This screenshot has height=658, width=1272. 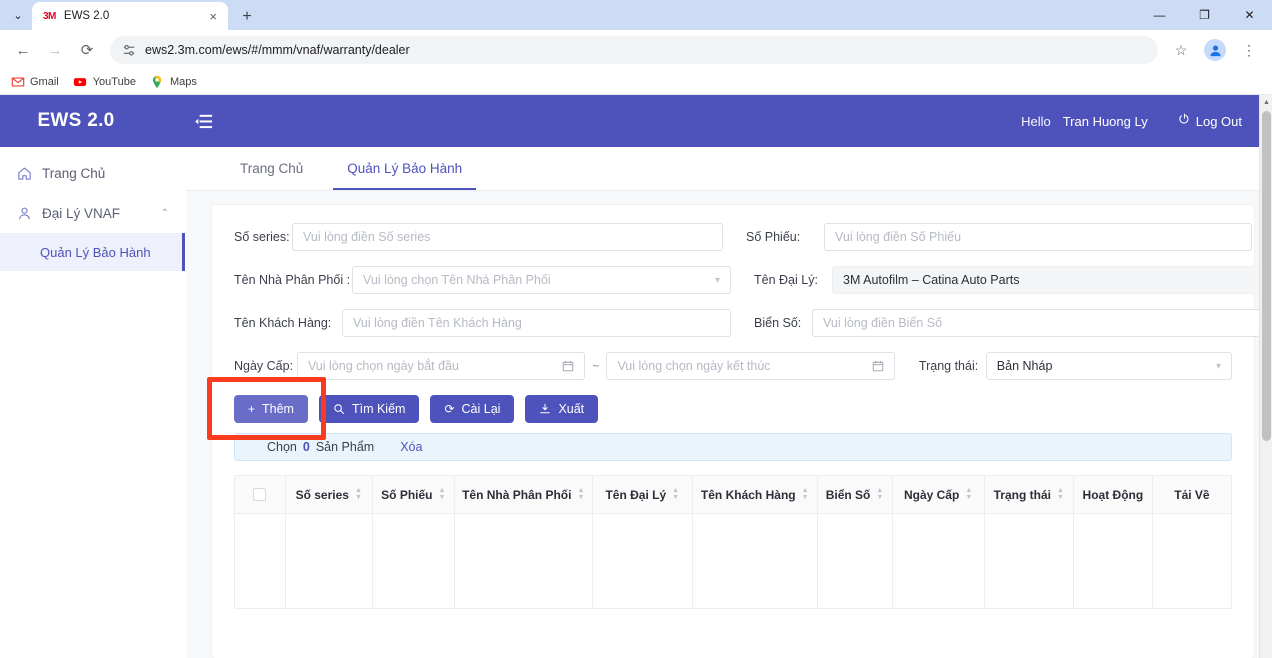 What do you see at coordinates (848, 494) in the screenshot?
I see `column-label: Biển Số` at bounding box center [848, 494].